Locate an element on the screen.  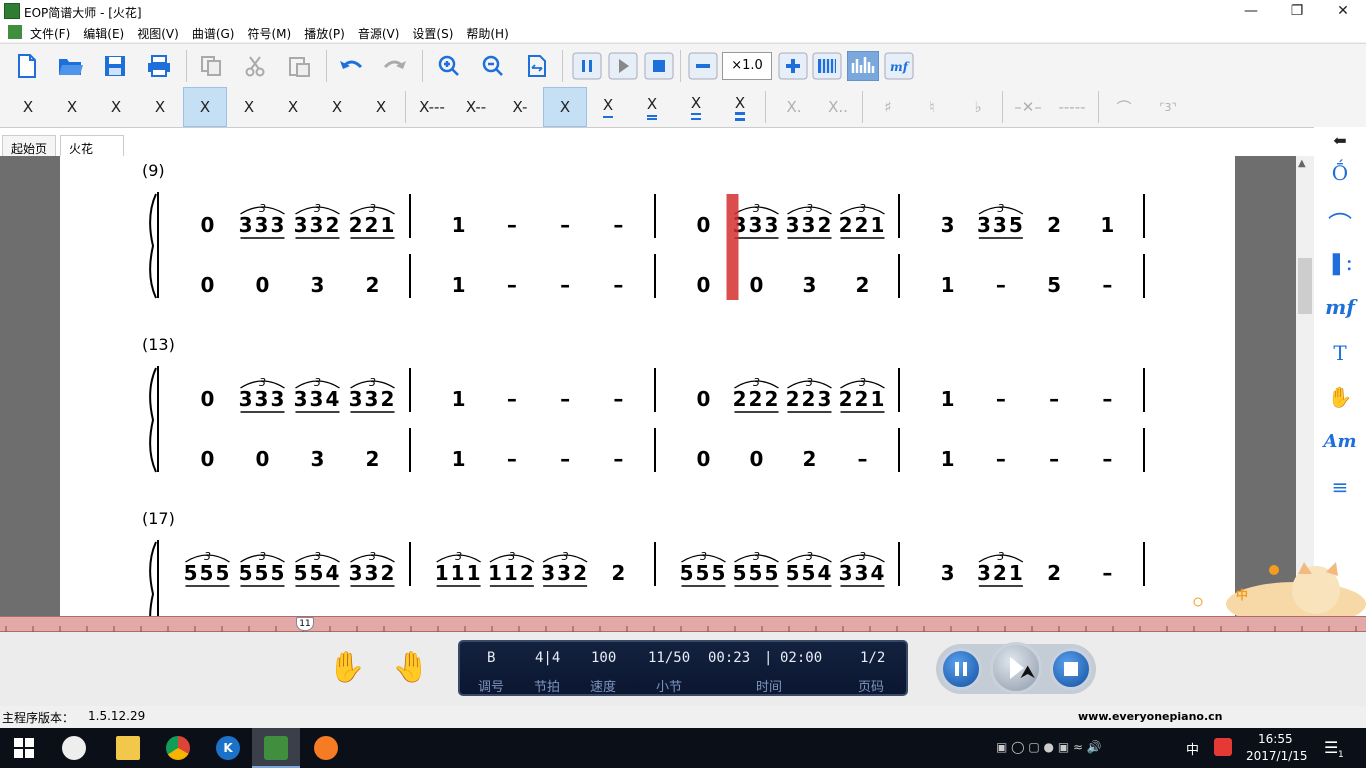
menu-settings: 设置(S) is located at coordinates (432, 33).